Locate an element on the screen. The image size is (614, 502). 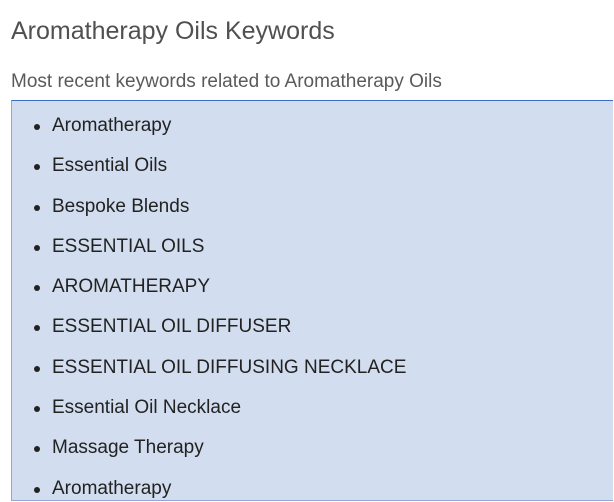
keyword-label: Massage Therapy is located at coordinates (128, 448).